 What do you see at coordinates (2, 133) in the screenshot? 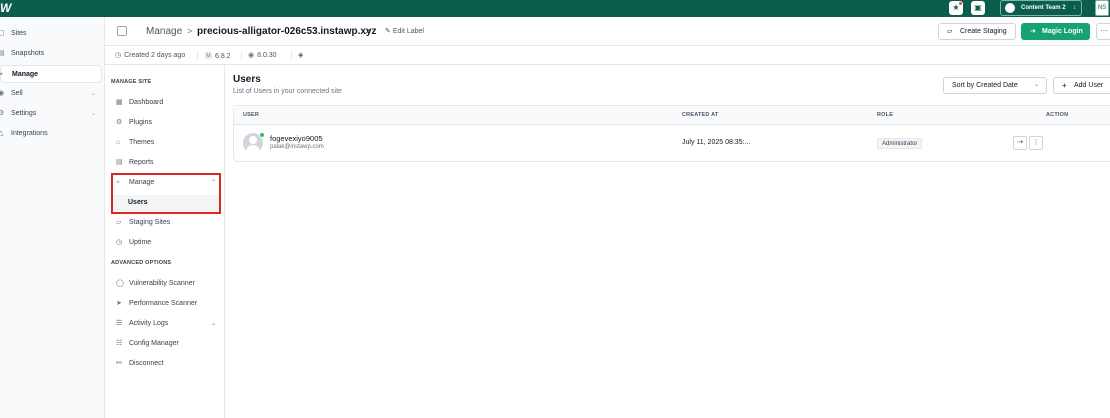
I see `integrations-icon: △` at bounding box center [2, 133].